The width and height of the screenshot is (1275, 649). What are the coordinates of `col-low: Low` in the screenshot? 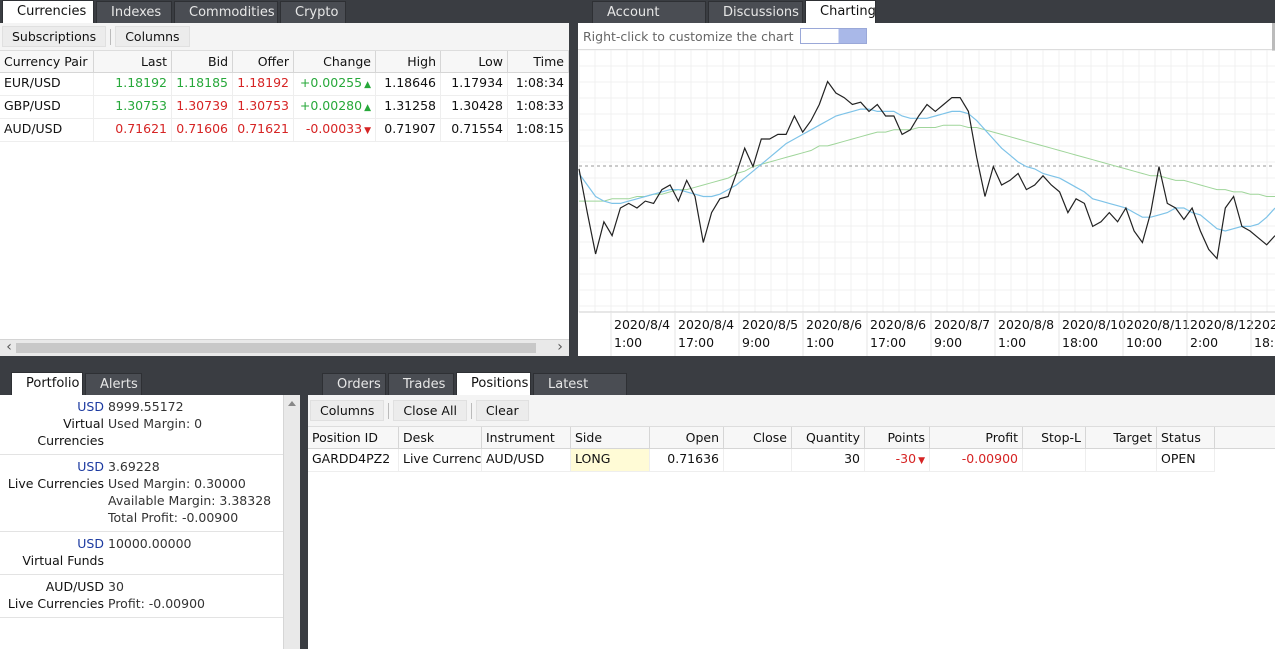 It's located at (474, 61).